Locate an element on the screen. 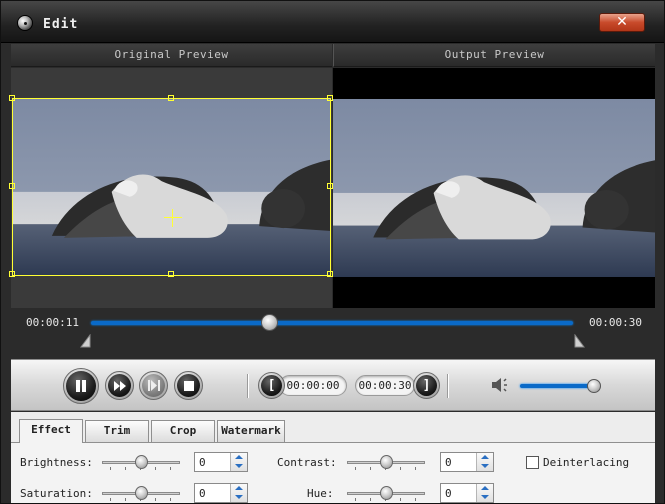  set-end-button: ] is located at coordinates (426, 385).